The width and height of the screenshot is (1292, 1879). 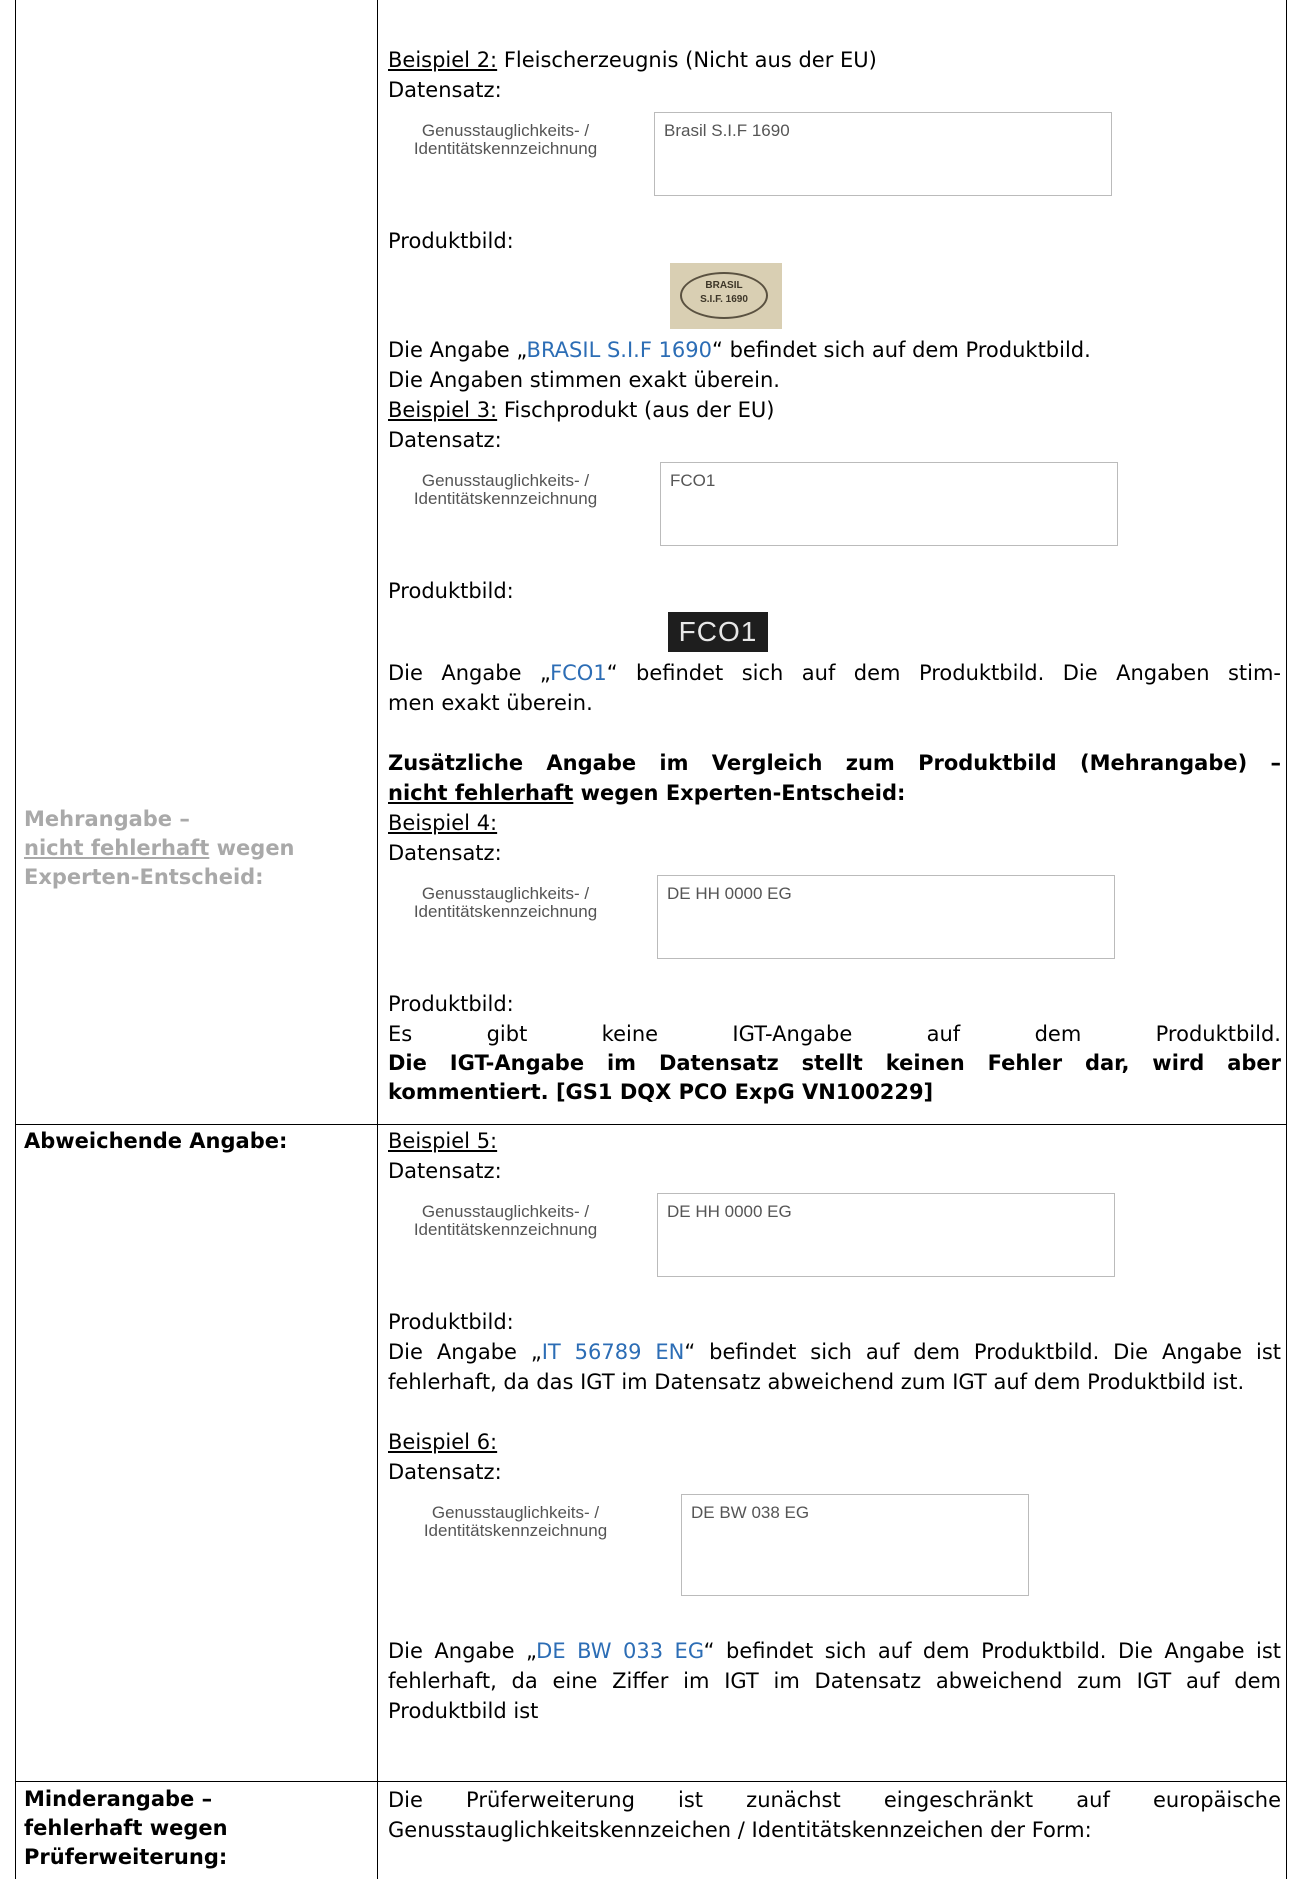 I want to click on row-label-line: nicht fehlerhaft wegen, so click(x=196, y=848).